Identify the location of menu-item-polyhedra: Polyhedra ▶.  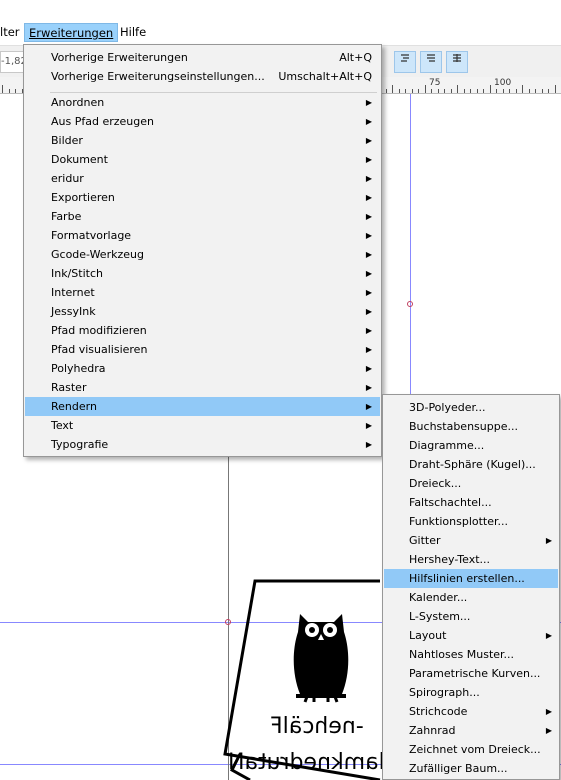
(202, 368).